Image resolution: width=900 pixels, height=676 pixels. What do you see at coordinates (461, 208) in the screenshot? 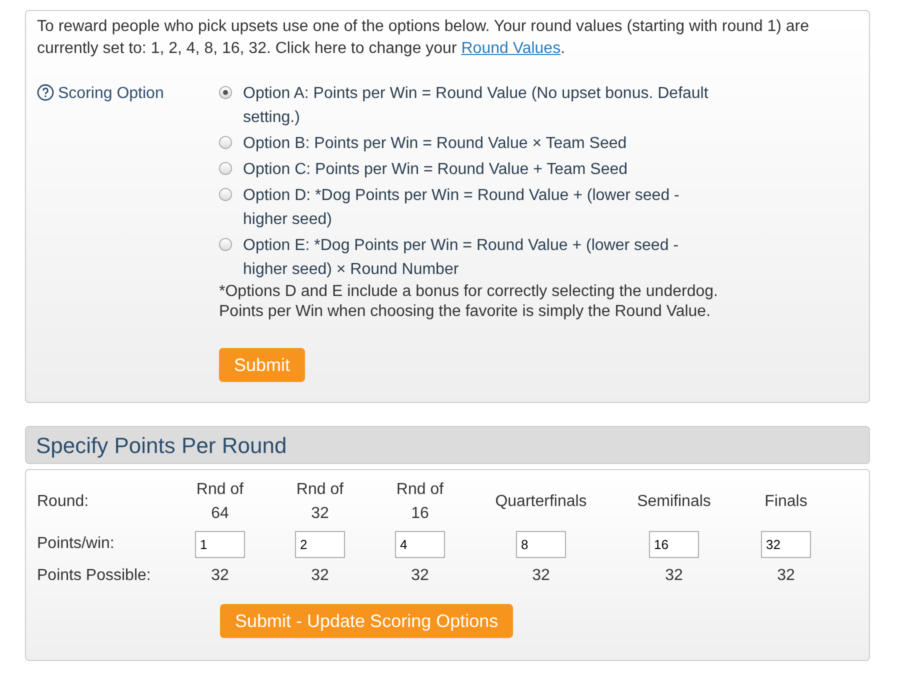
I see `option-label: Option D: *Dog Points per Win = Round Value + (lower seed - higher seed)` at bounding box center [461, 208].